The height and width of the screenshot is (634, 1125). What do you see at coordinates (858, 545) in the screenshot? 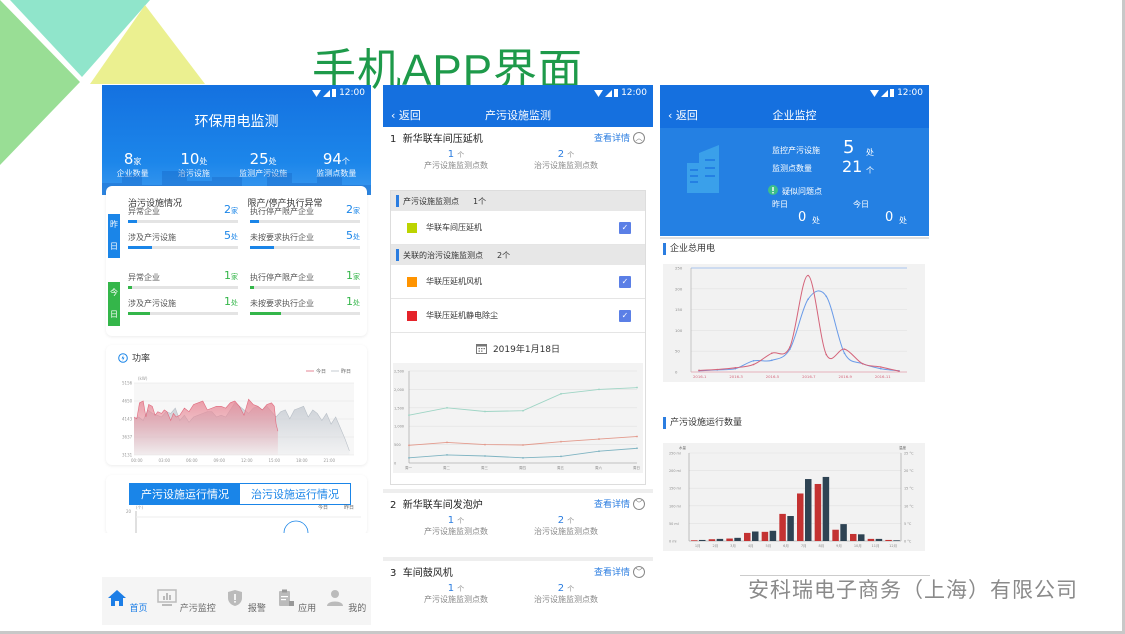
I see `x-tick-label: 10月` at bounding box center [858, 545].